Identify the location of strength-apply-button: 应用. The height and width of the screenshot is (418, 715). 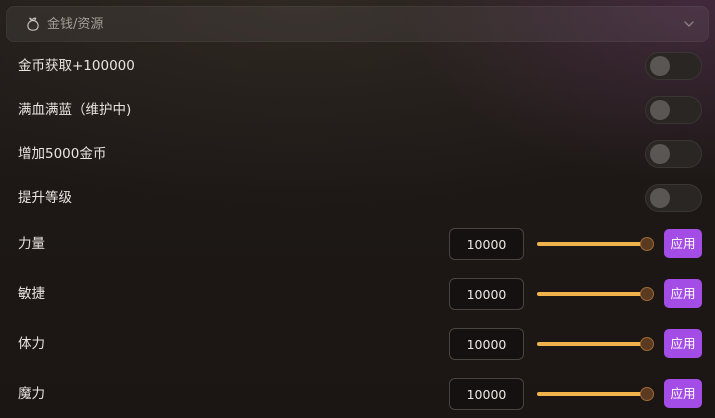
(683, 243).